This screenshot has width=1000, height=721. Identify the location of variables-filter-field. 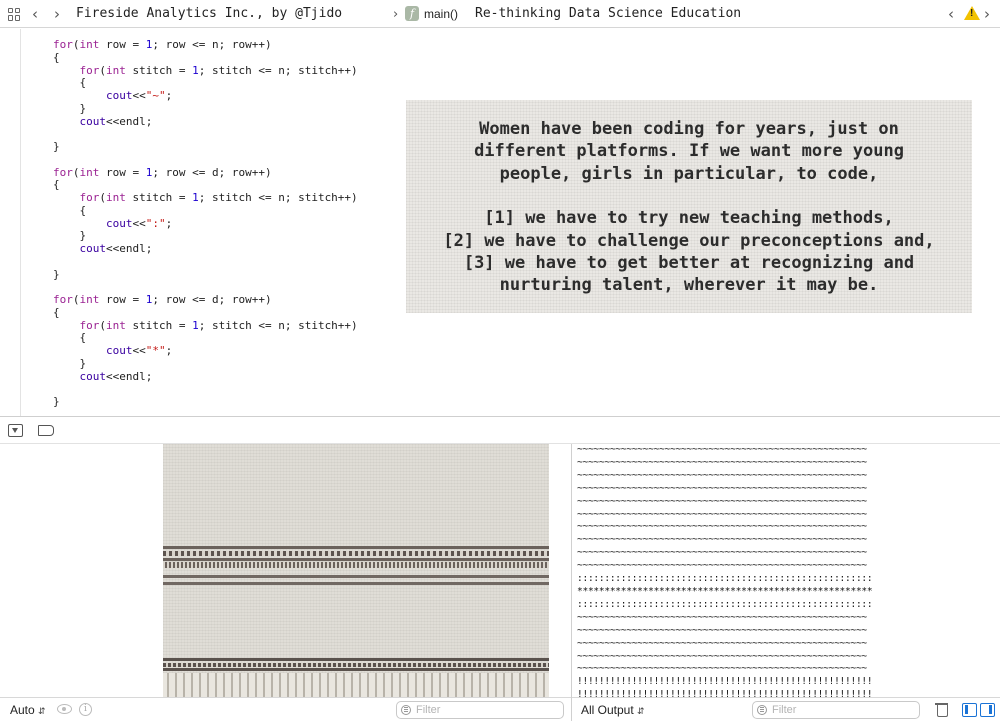
(480, 710).